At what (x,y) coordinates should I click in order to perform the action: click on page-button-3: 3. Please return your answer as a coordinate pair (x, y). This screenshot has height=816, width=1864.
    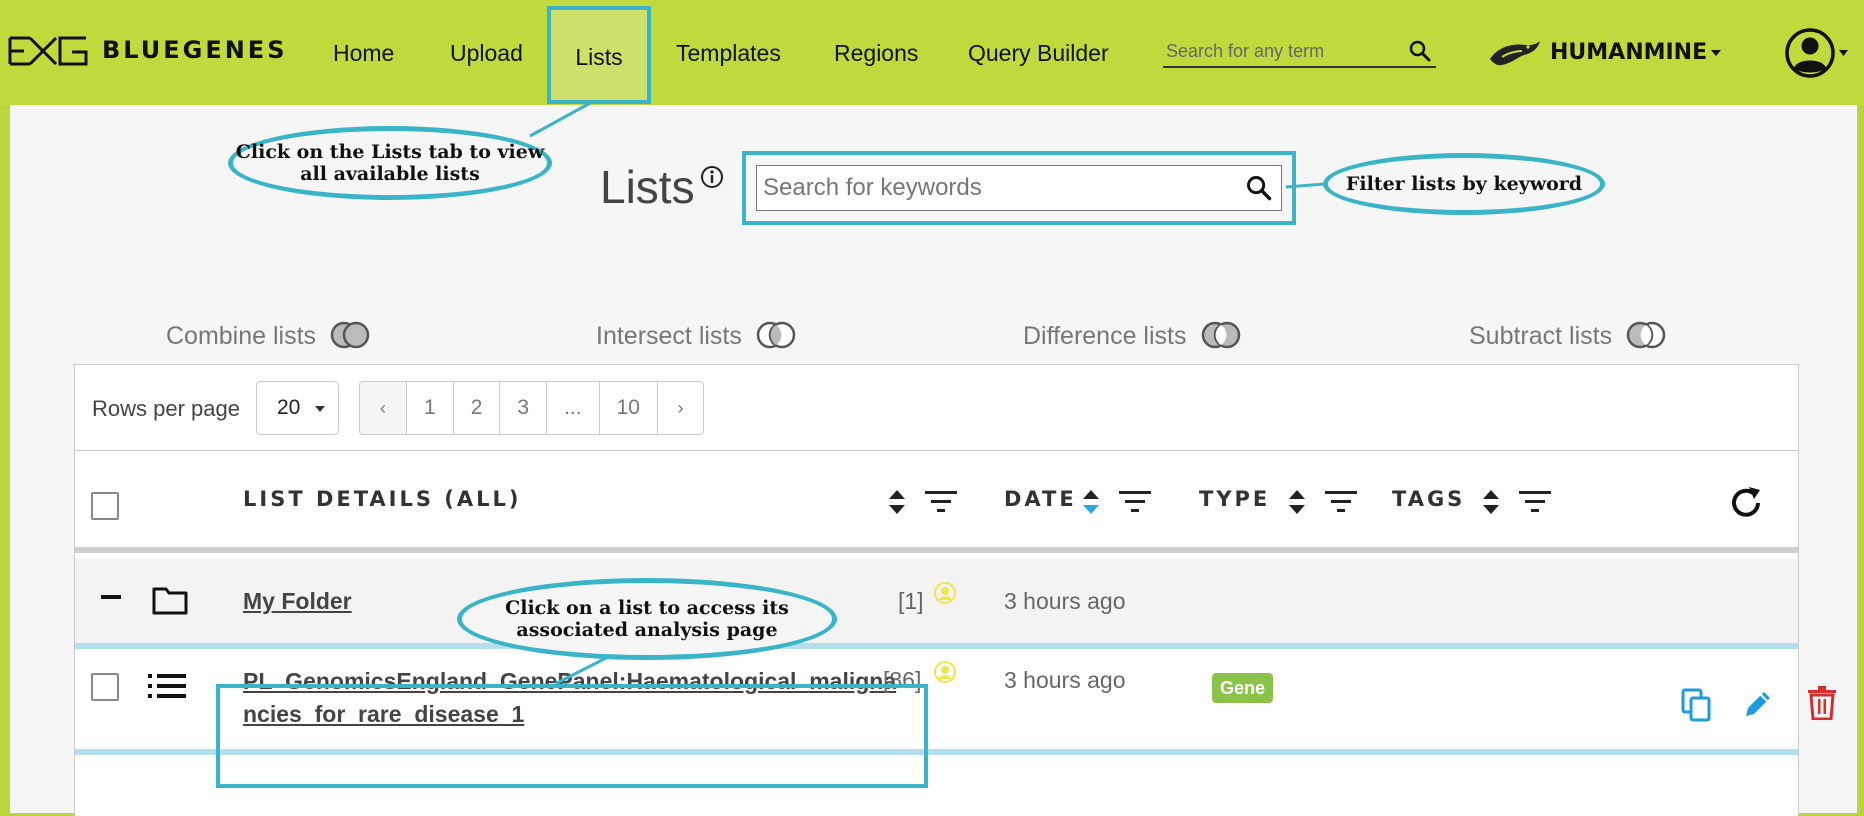
    Looking at the image, I should click on (523, 408).